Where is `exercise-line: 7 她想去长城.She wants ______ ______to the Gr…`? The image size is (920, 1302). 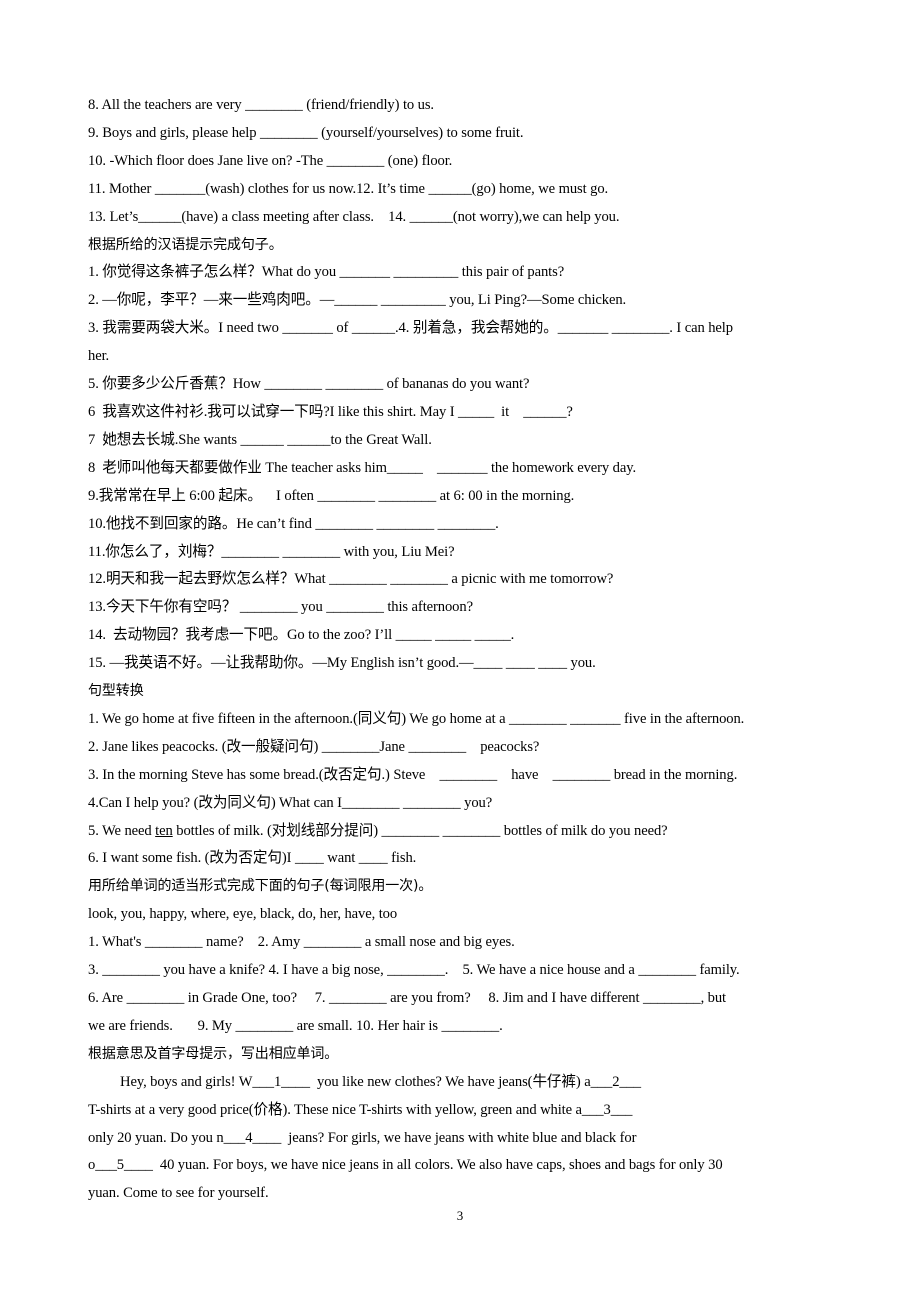 exercise-line: 7 她想去长城.She wants ______ ______to the Gr… is located at coordinates (260, 439).